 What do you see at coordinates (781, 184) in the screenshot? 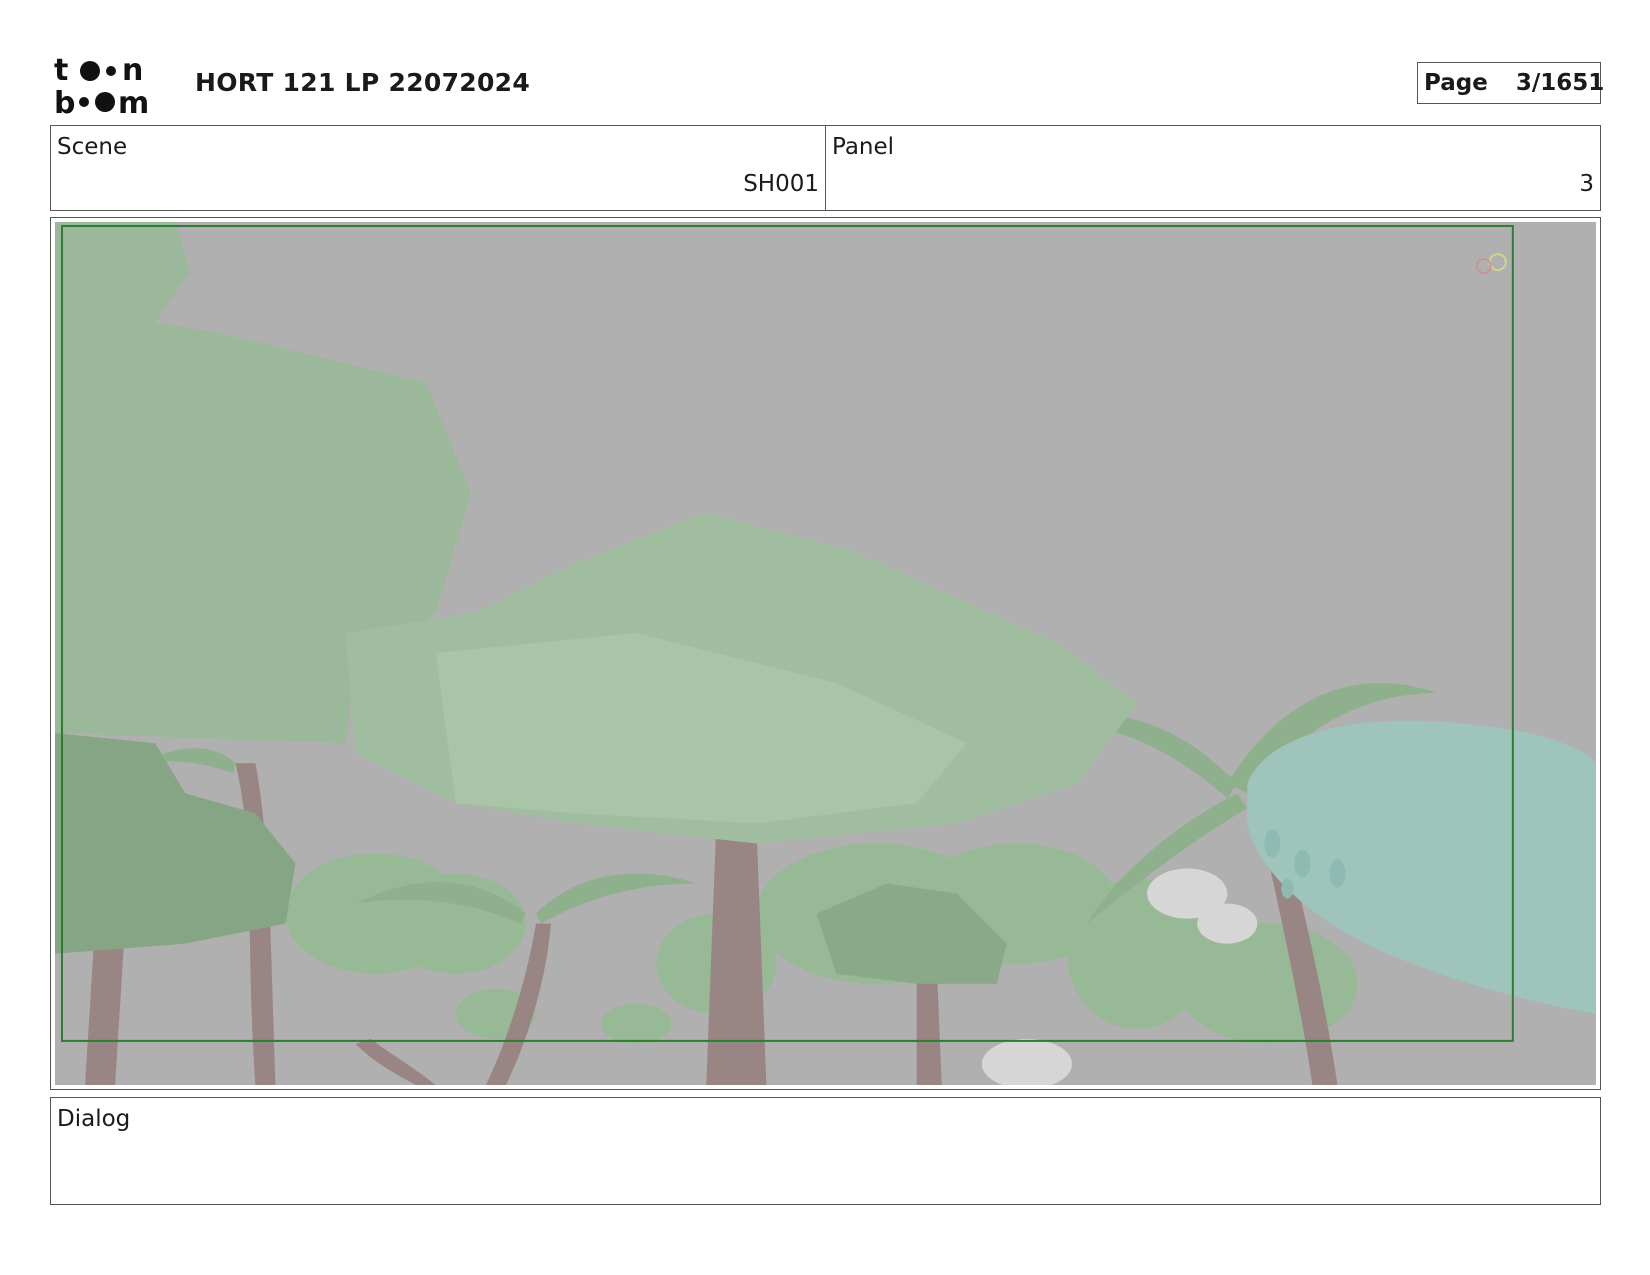
I see `scene-value: SH001` at bounding box center [781, 184].